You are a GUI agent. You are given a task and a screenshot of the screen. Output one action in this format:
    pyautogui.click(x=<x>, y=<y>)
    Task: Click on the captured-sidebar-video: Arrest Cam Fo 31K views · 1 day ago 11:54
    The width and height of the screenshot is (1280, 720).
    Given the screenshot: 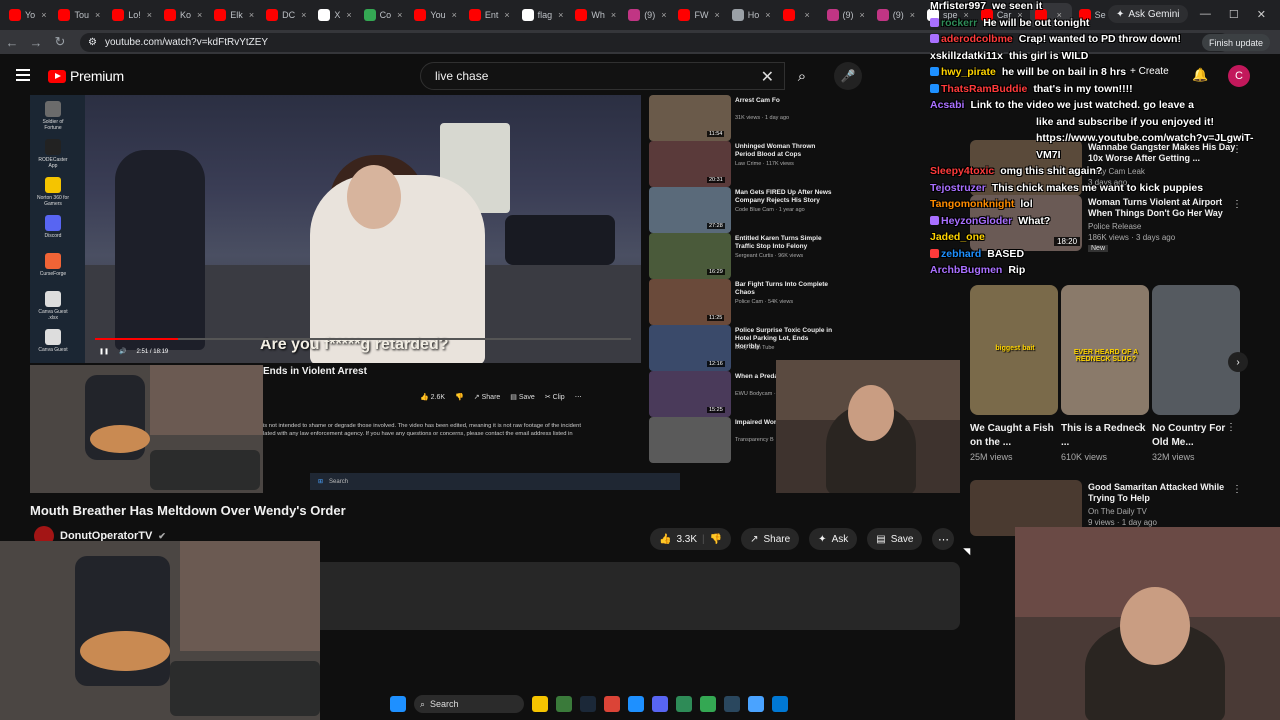 What is the action you would take?
    pyautogui.click(x=754, y=119)
    